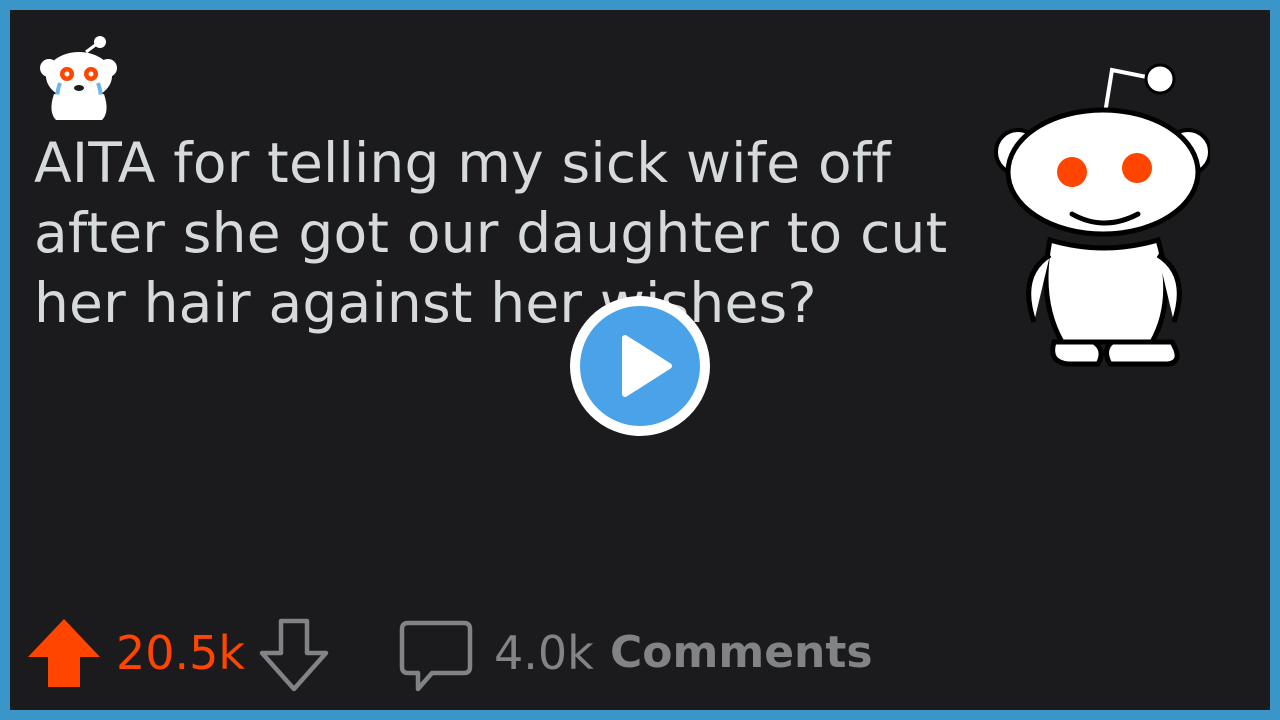  Describe the element at coordinates (741, 653) in the screenshot. I see `comments-label: Comments` at that location.